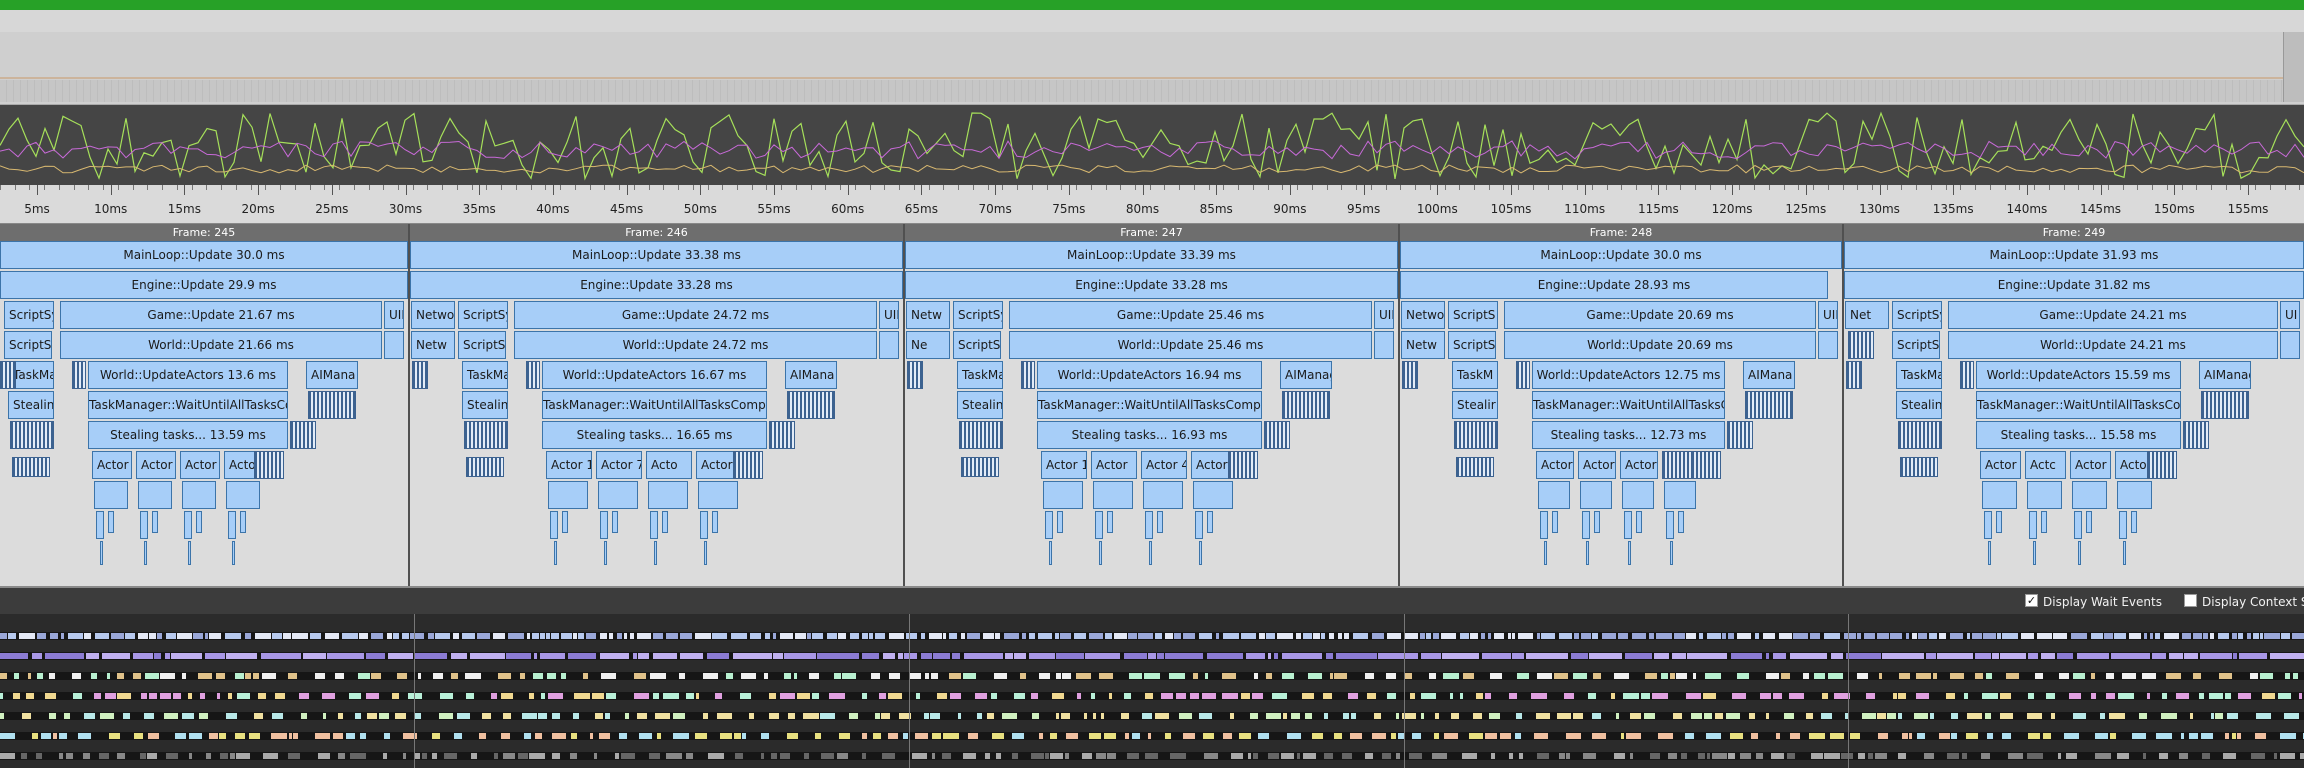 The height and width of the screenshot is (768, 2304). What do you see at coordinates (1190, 315) in the screenshot?
I see `game-update-event: Game::Update 25.46 ms` at bounding box center [1190, 315].